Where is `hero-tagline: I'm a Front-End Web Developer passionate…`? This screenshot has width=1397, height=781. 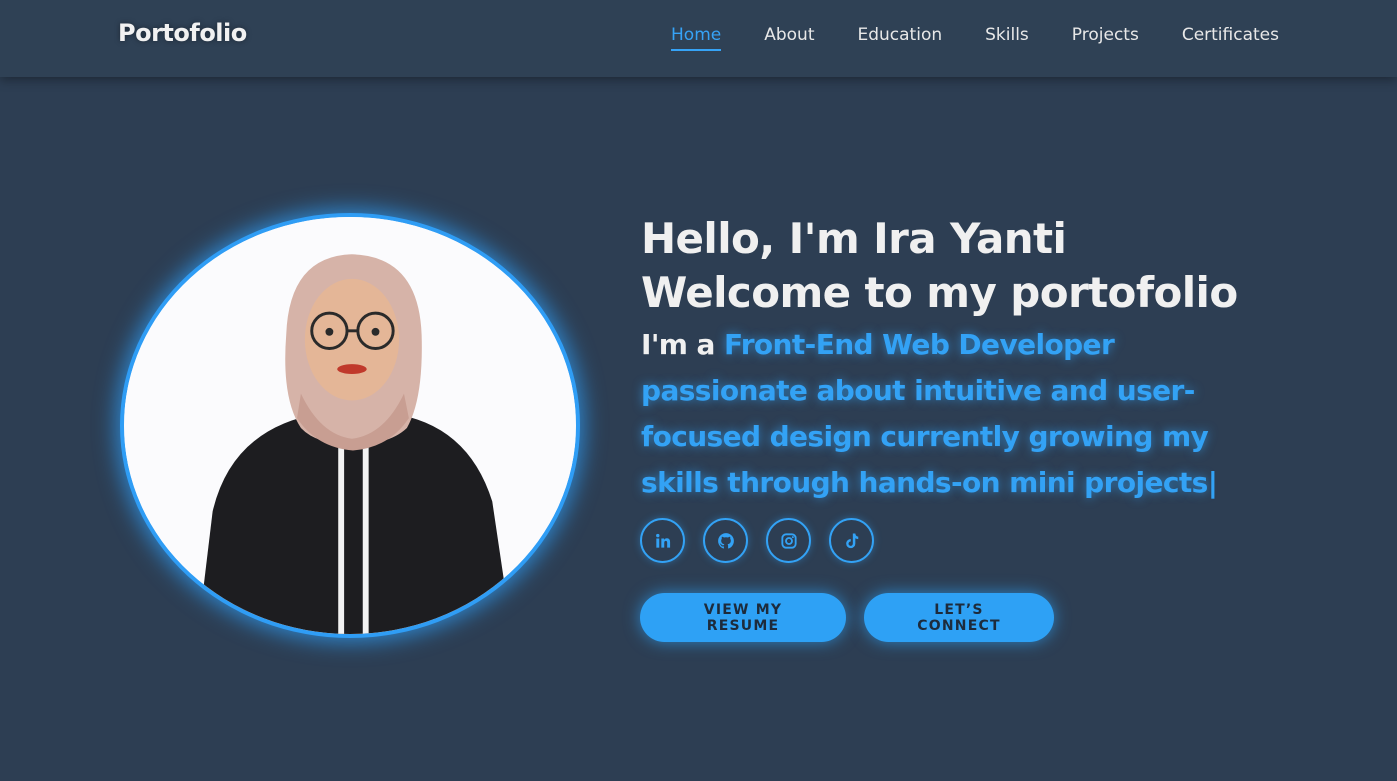
hero-tagline: I'm a Front-End Web Developer passionate… is located at coordinates (941, 414).